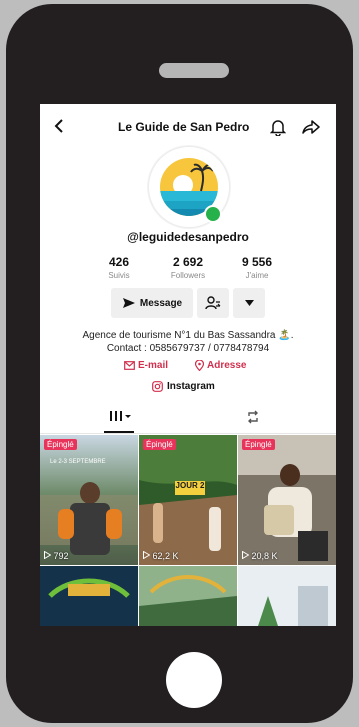  What do you see at coordinates (227, 365) in the screenshot?
I see `address-label: Adresse` at bounding box center [227, 365].